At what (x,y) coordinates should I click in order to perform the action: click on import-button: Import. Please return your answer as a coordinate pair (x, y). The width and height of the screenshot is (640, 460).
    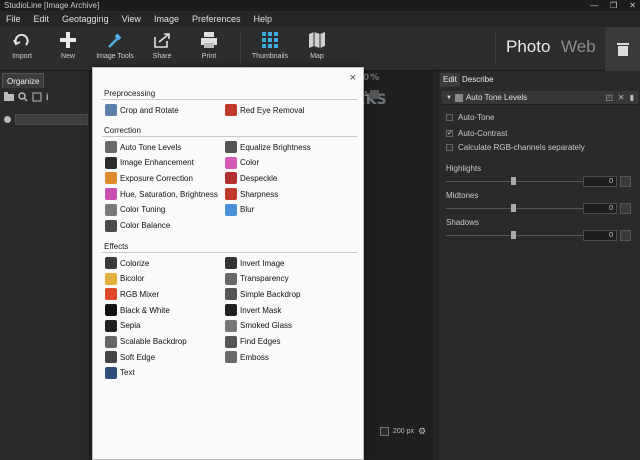
    Looking at the image, I should click on (23, 45).